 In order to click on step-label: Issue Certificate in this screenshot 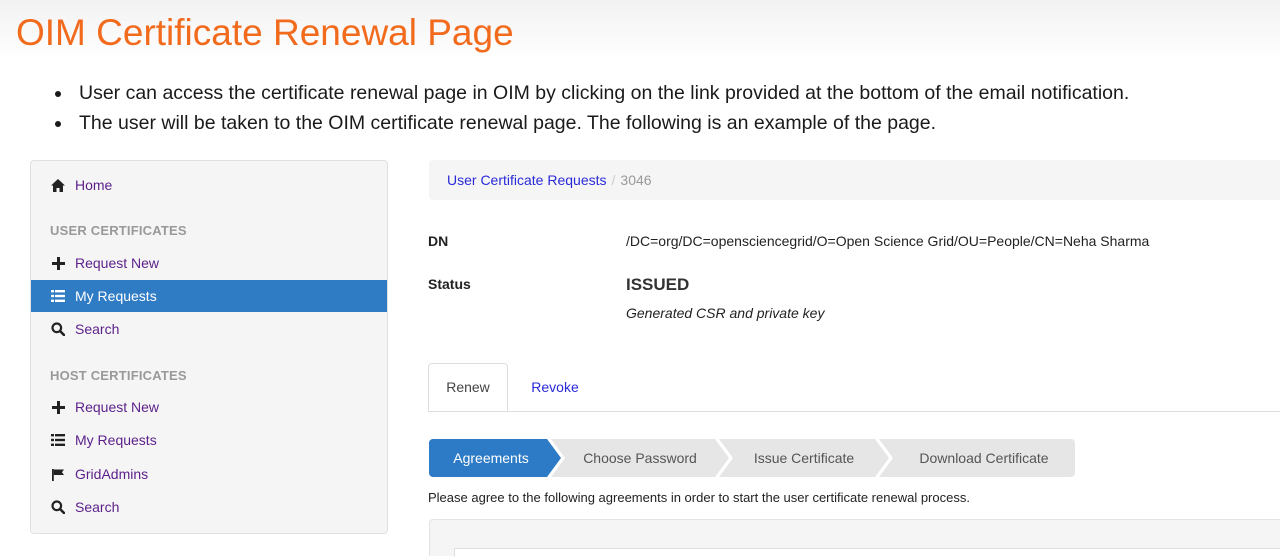, I will do `click(804, 458)`.